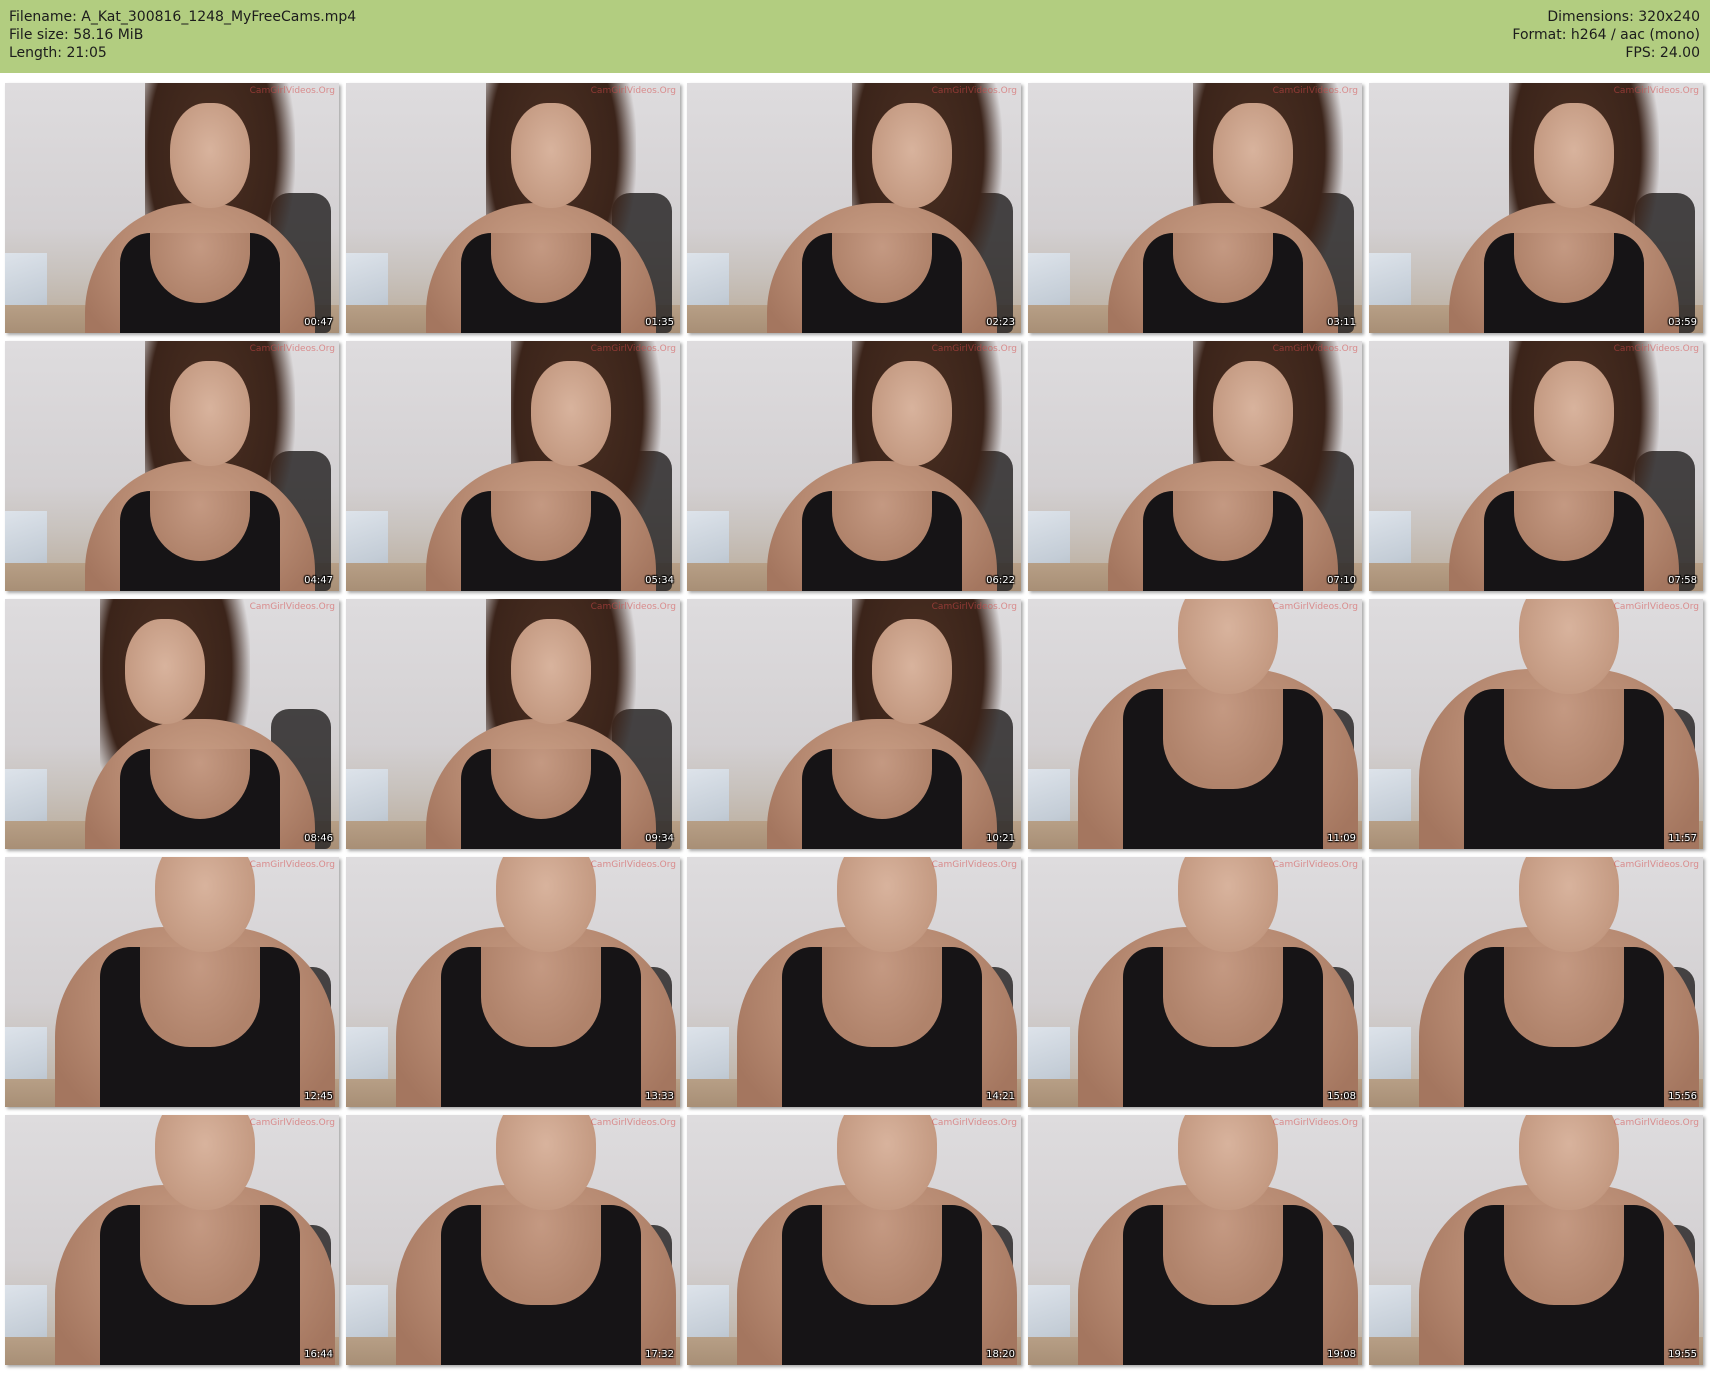  I want to click on frame-timestamp: 15:56, so click(1682, 1096).